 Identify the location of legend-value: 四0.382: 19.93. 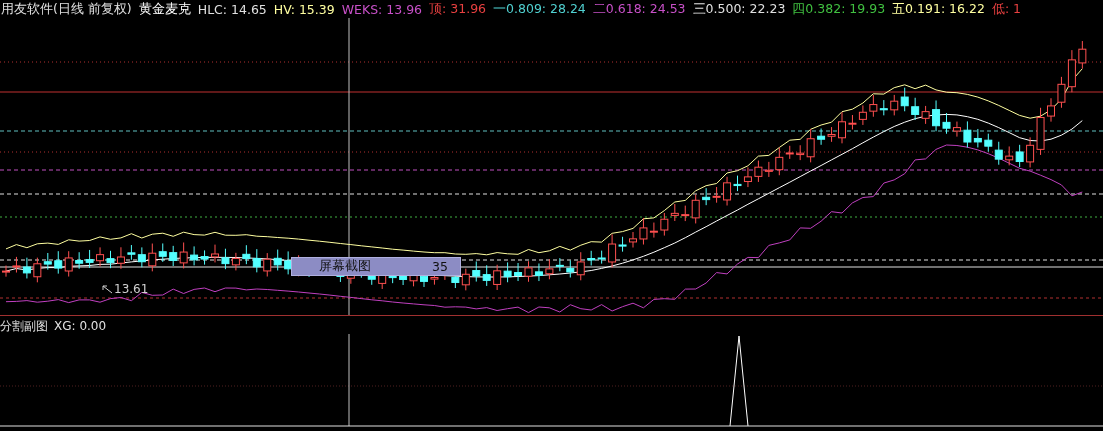
(839, 9).